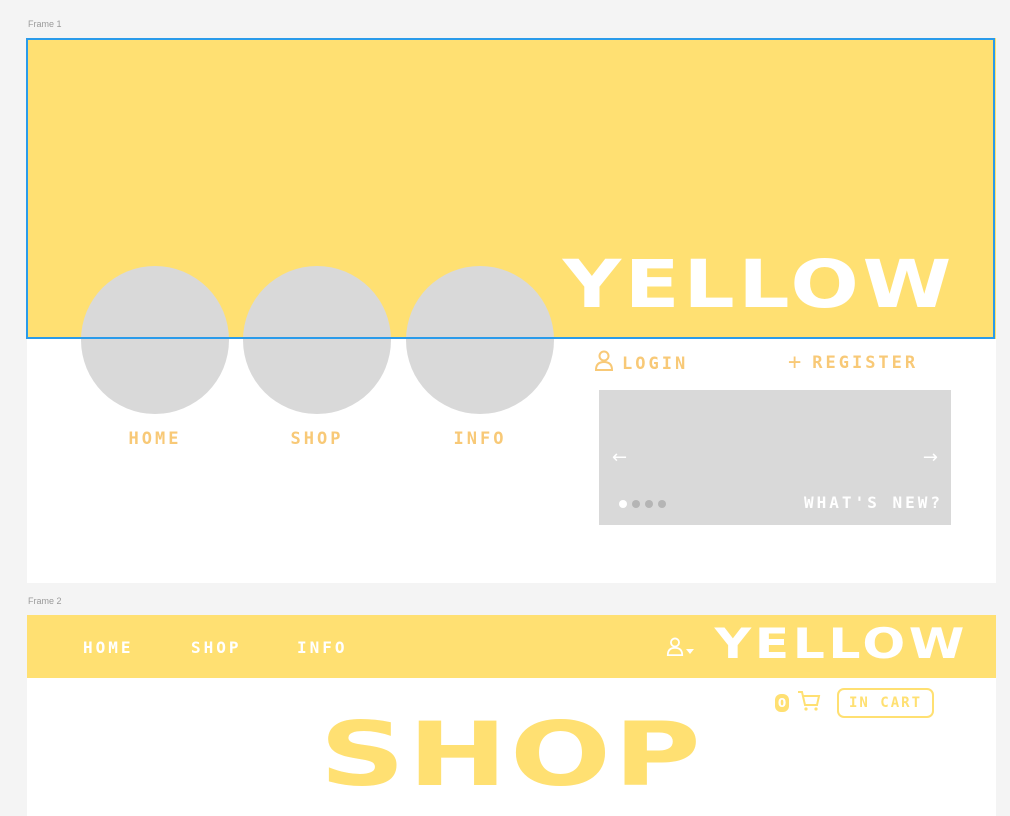 The width and height of the screenshot is (1010, 816). I want to click on carousel-dots, so click(642, 504).